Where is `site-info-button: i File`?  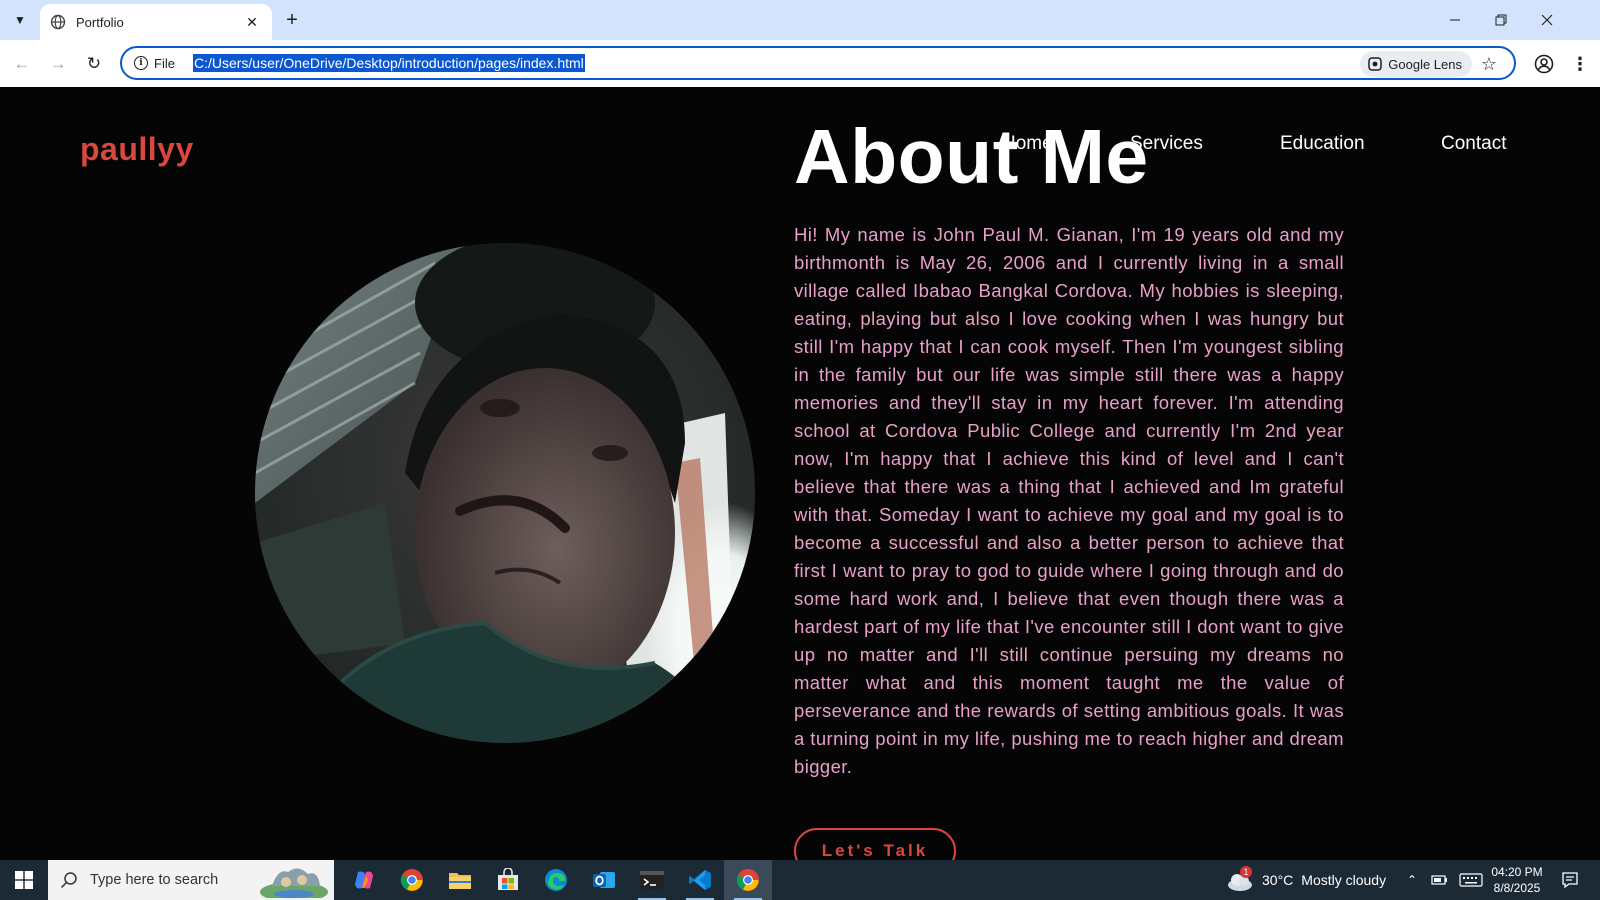 site-info-button: i File is located at coordinates (154, 63).